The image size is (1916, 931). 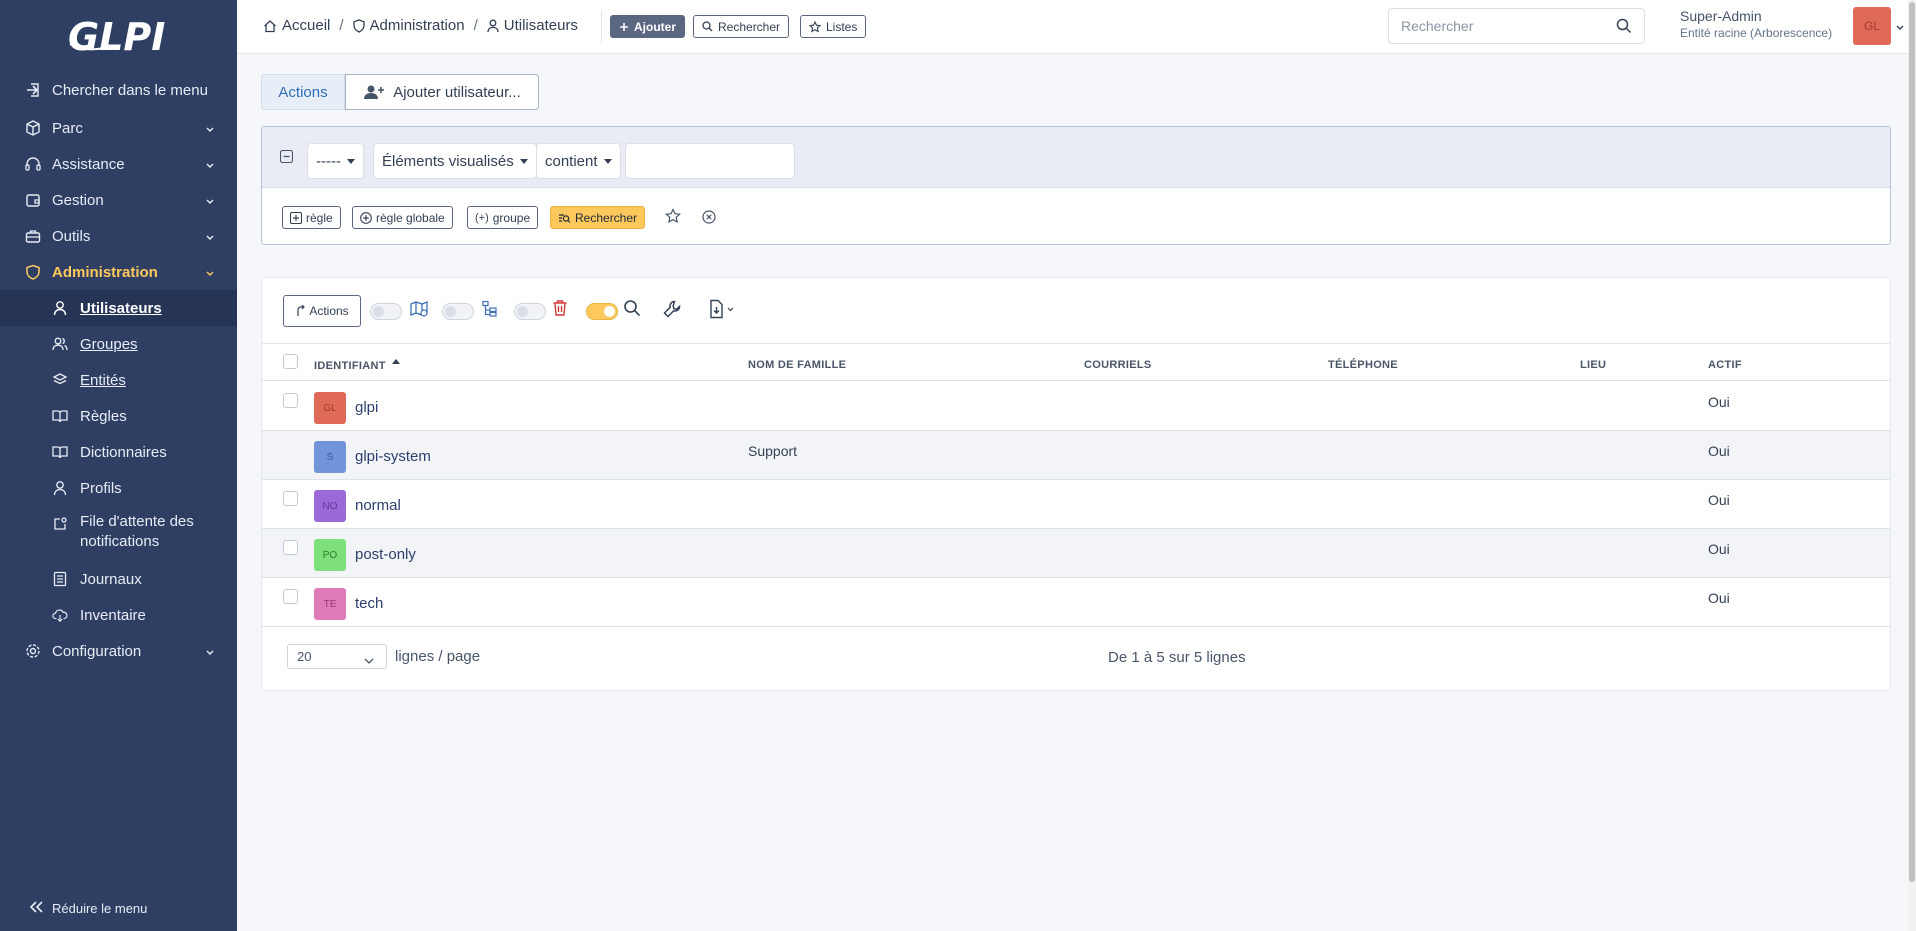 What do you see at coordinates (833, 26) in the screenshot?
I see `lists-button: Listes` at bounding box center [833, 26].